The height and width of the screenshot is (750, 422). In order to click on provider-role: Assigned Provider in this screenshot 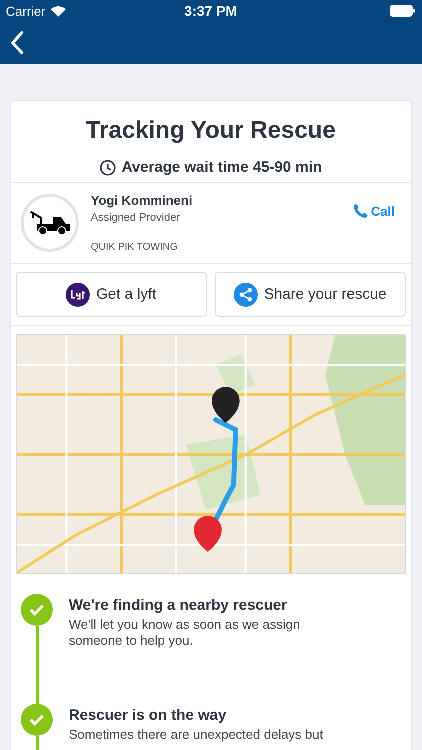, I will do `click(136, 218)`.